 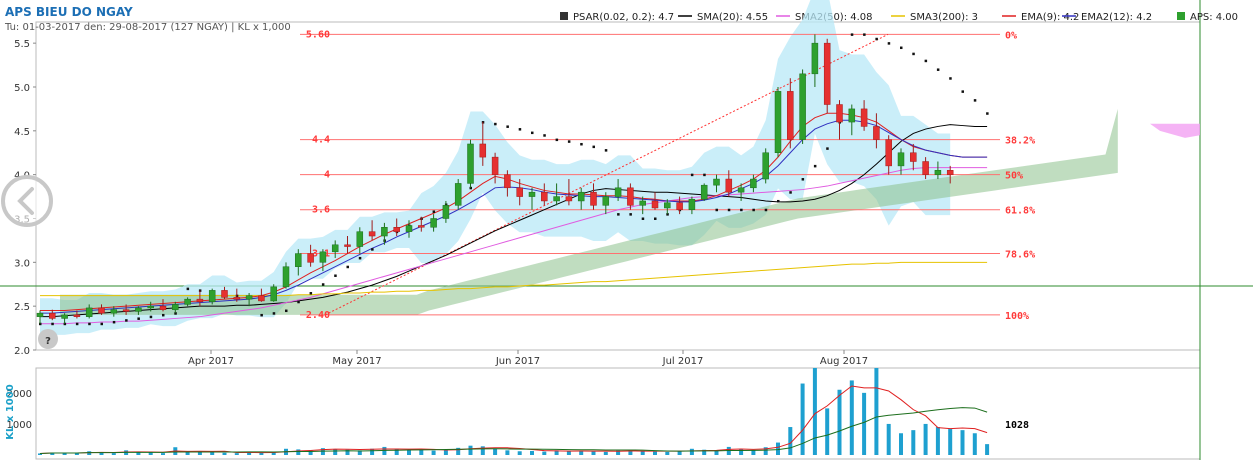 What do you see at coordinates (318, 34) in the screenshot?
I see `fib-level-label: 5.60` at bounding box center [318, 34].